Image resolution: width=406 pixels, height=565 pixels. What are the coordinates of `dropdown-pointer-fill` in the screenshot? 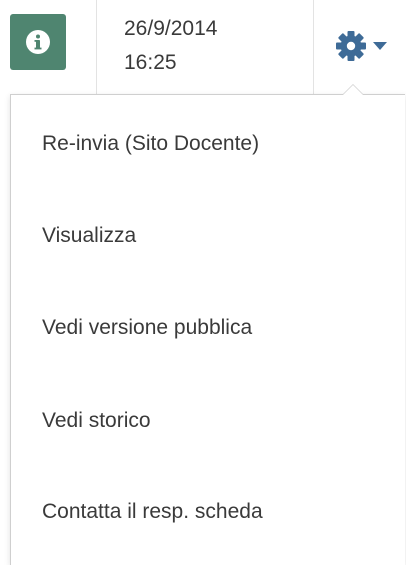 It's located at (353, 90).